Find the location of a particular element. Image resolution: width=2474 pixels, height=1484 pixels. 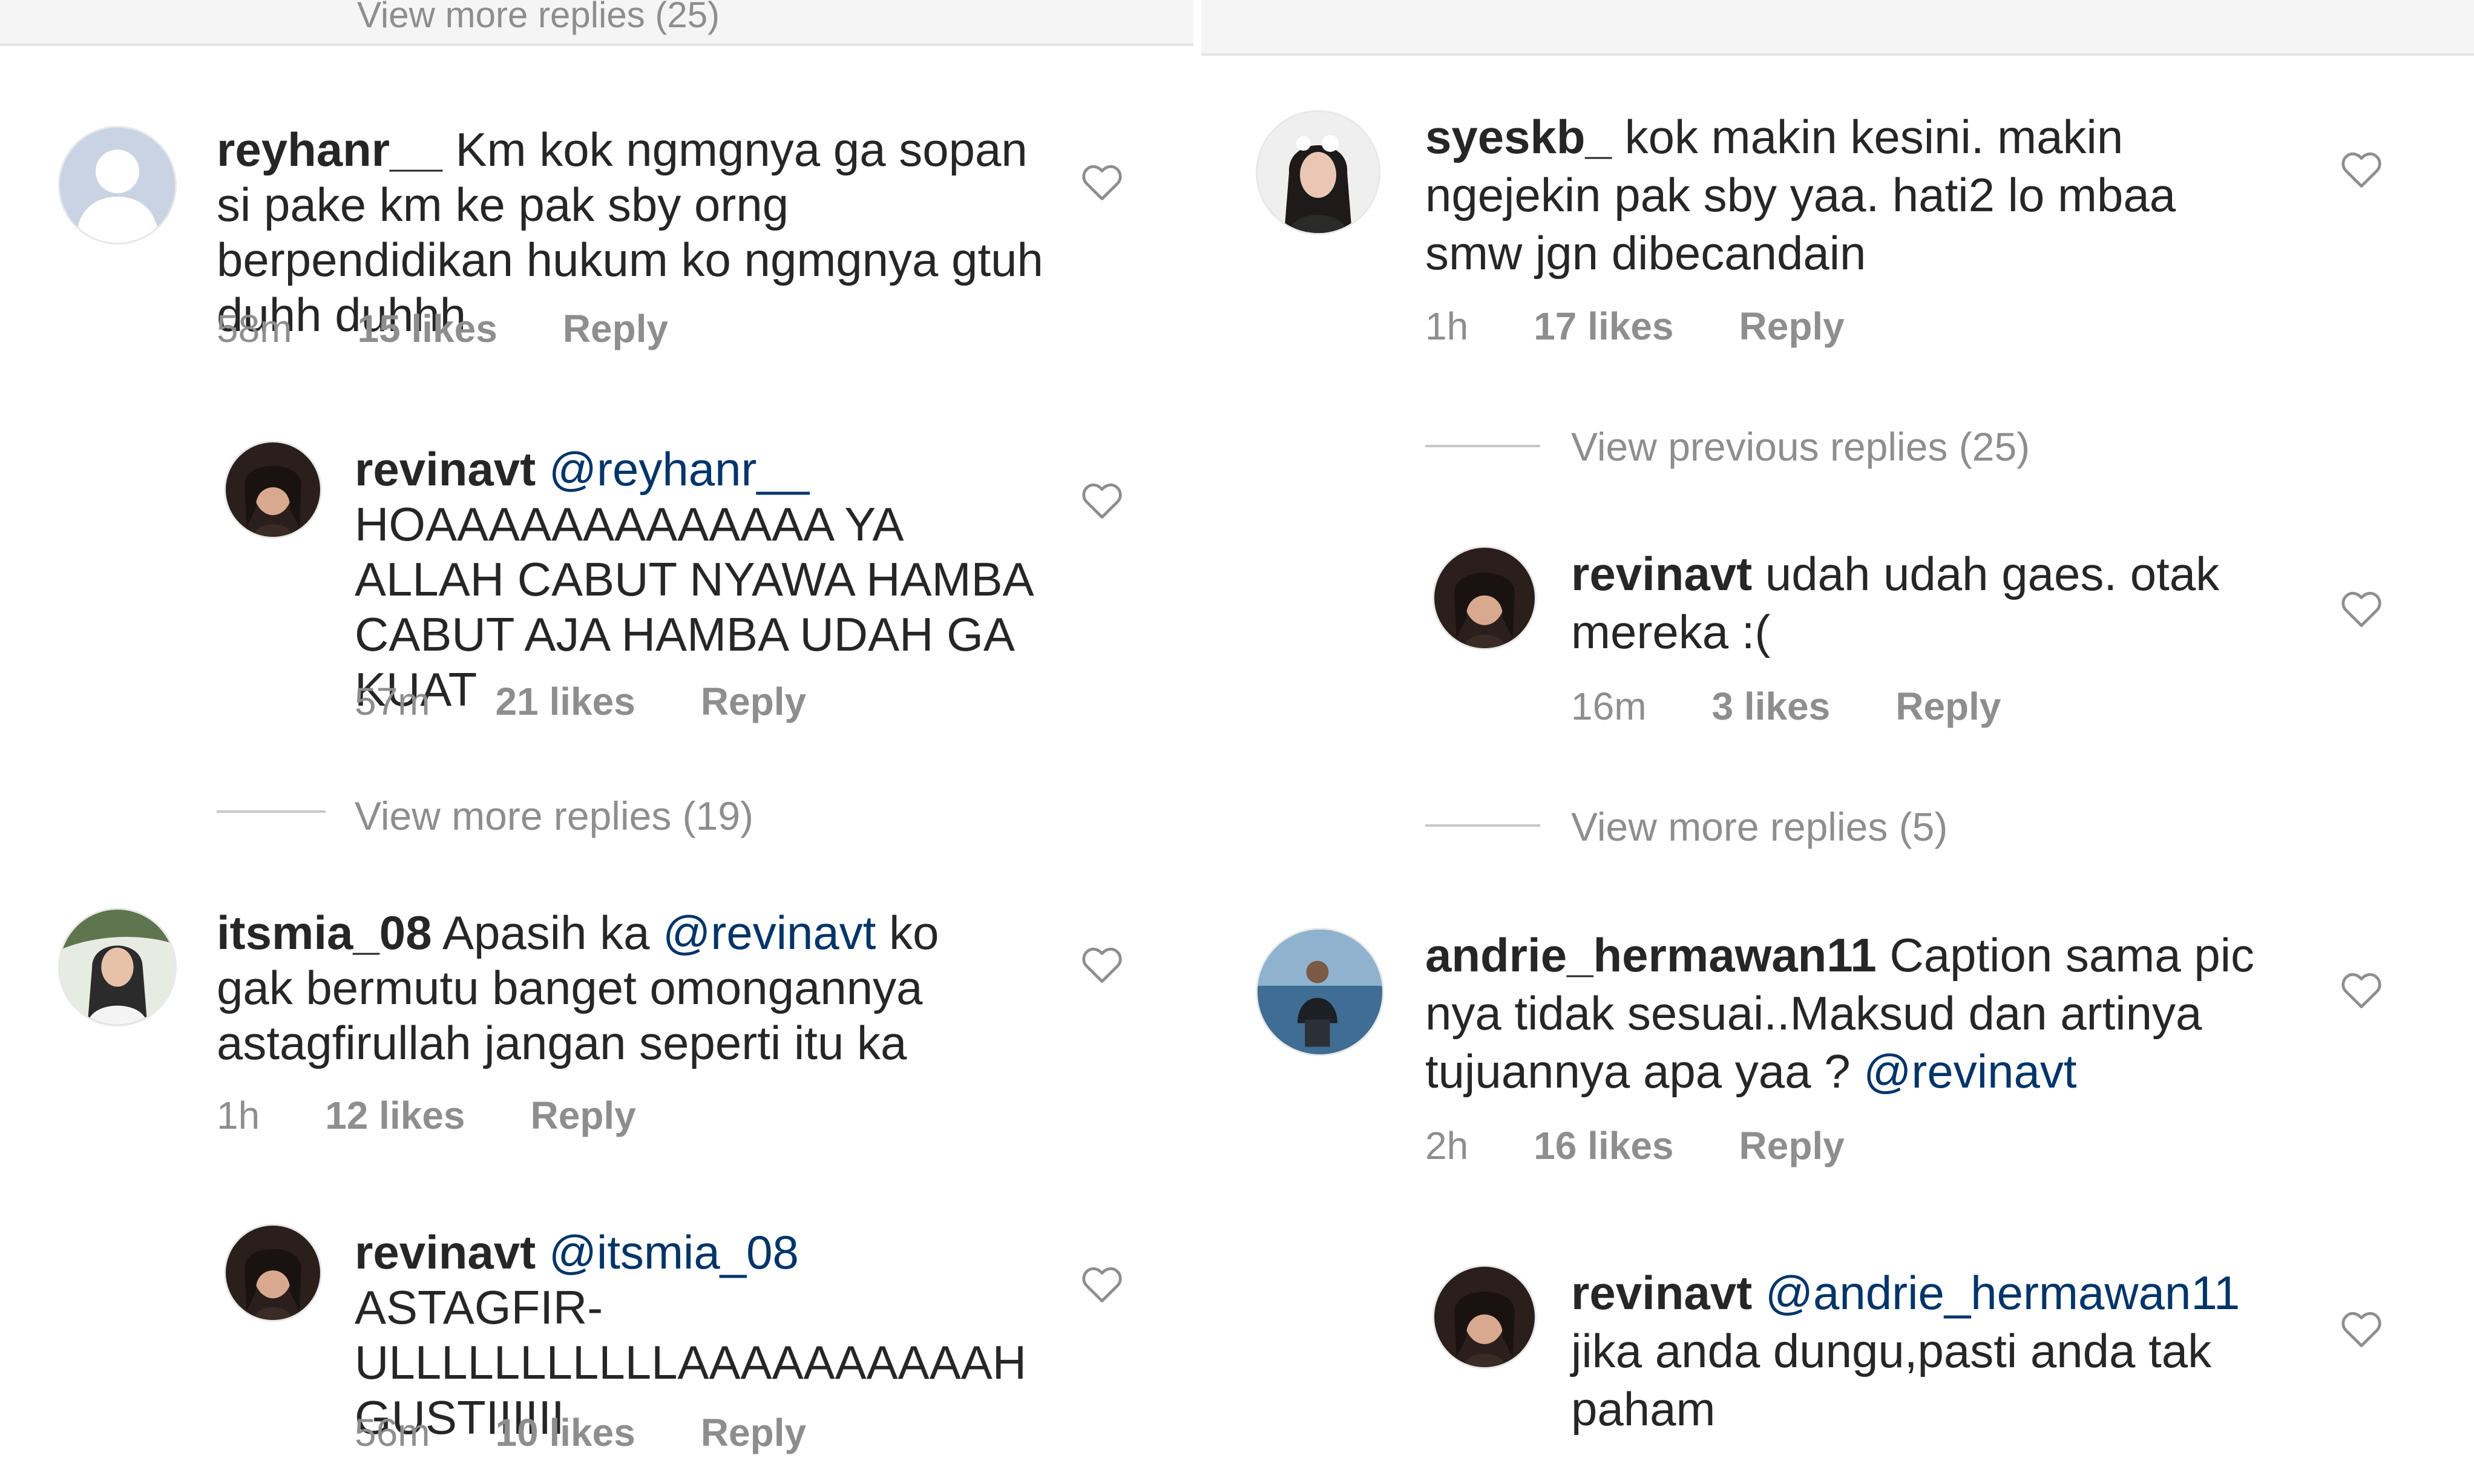

comment-mention: @reyhanr__ is located at coordinates (679, 469).